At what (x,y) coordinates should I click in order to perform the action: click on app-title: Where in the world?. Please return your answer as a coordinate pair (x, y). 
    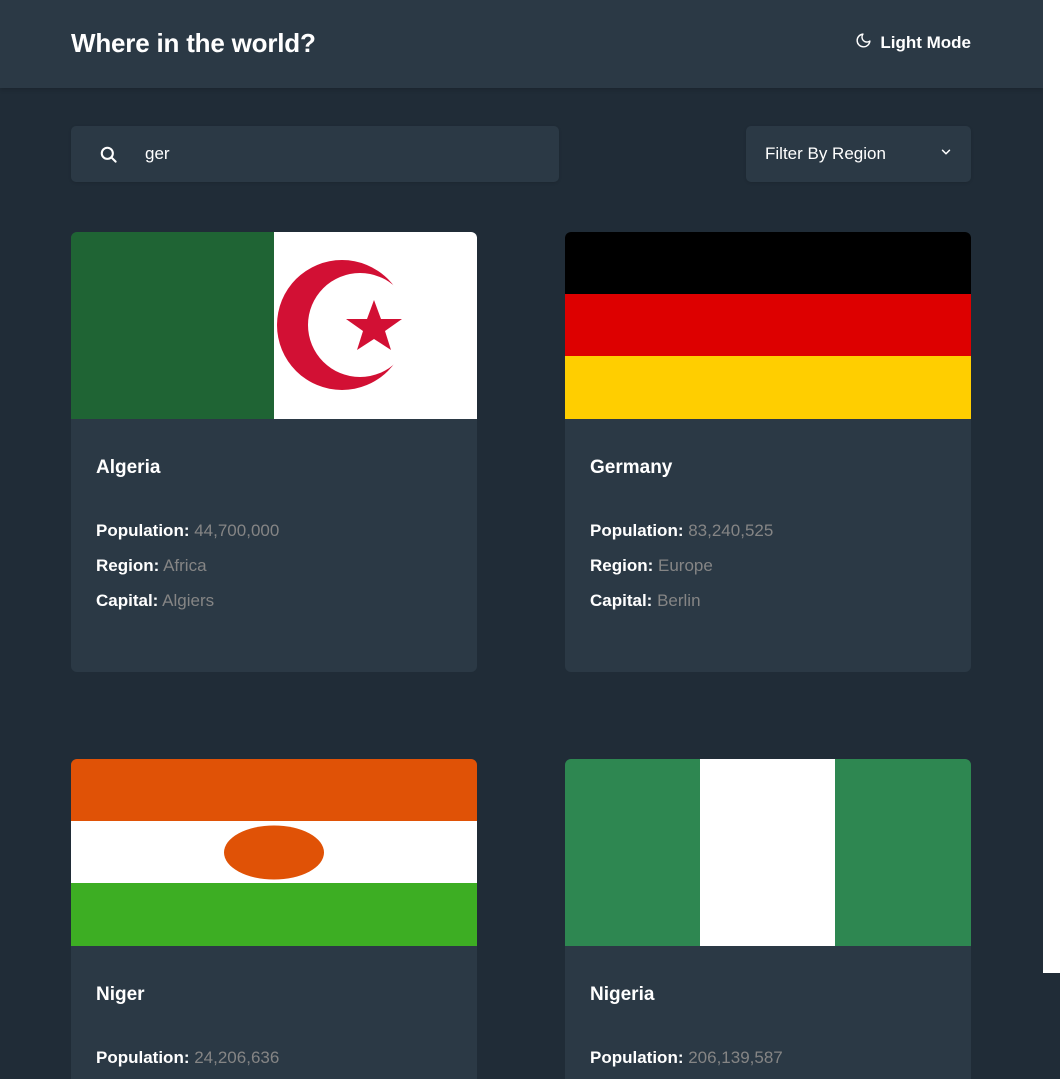
    Looking at the image, I should click on (193, 43).